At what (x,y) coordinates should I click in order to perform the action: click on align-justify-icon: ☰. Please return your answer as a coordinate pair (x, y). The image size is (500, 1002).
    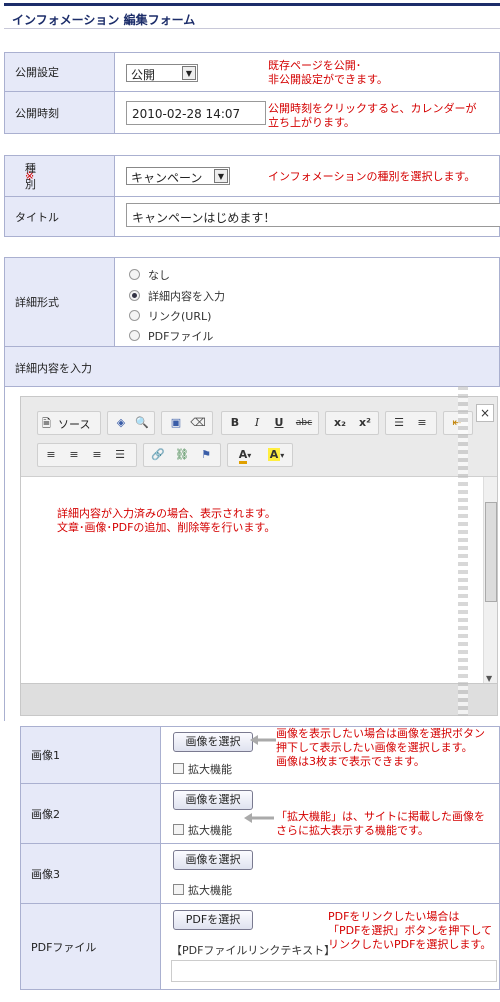
    Looking at the image, I should click on (120, 456).